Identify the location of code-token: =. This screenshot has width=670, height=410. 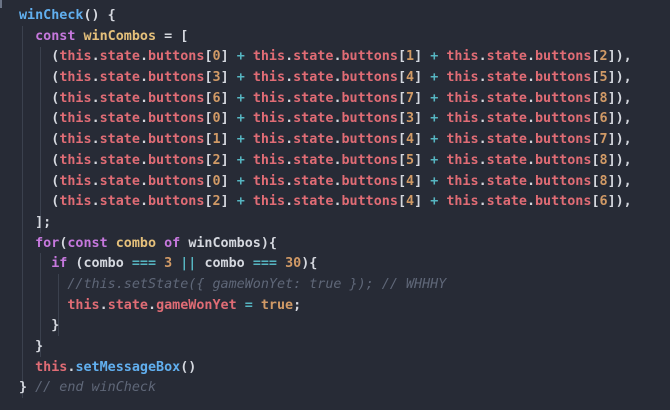
(248, 305).